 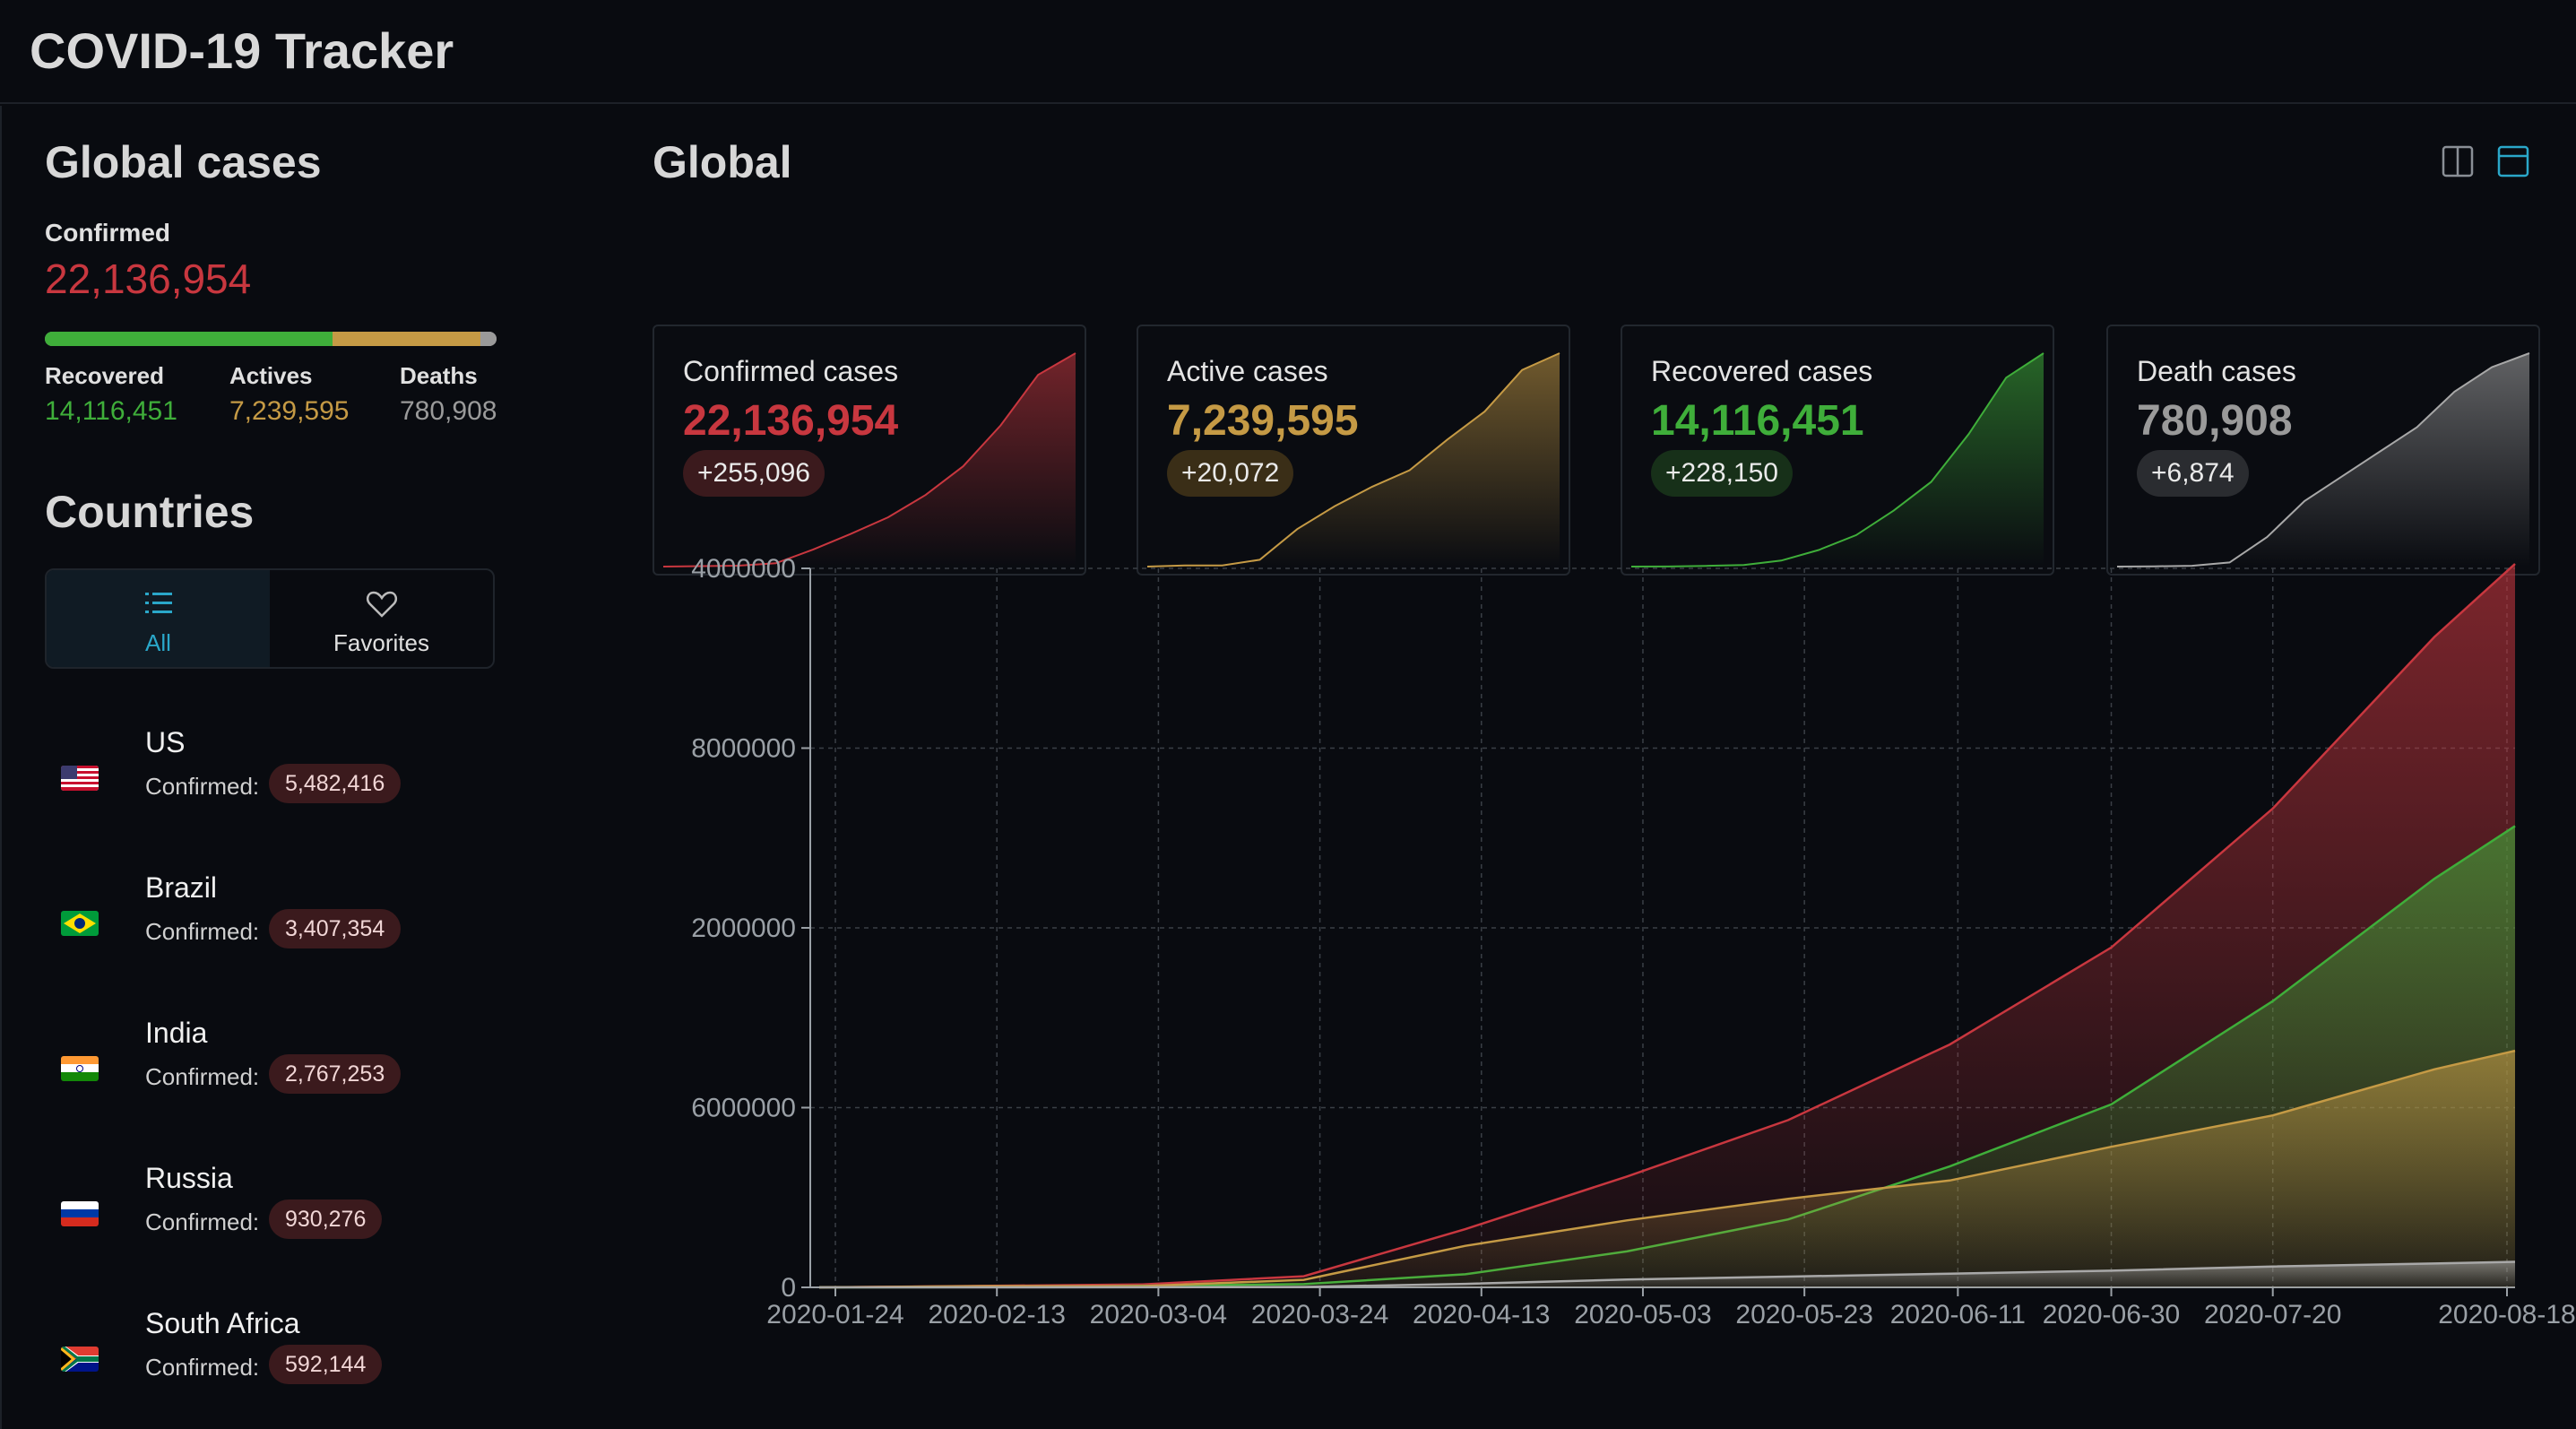 What do you see at coordinates (1288, 52) in the screenshot?
I see `top-bar: COVID-19 Tracker` at bounding box center [1288, 52].